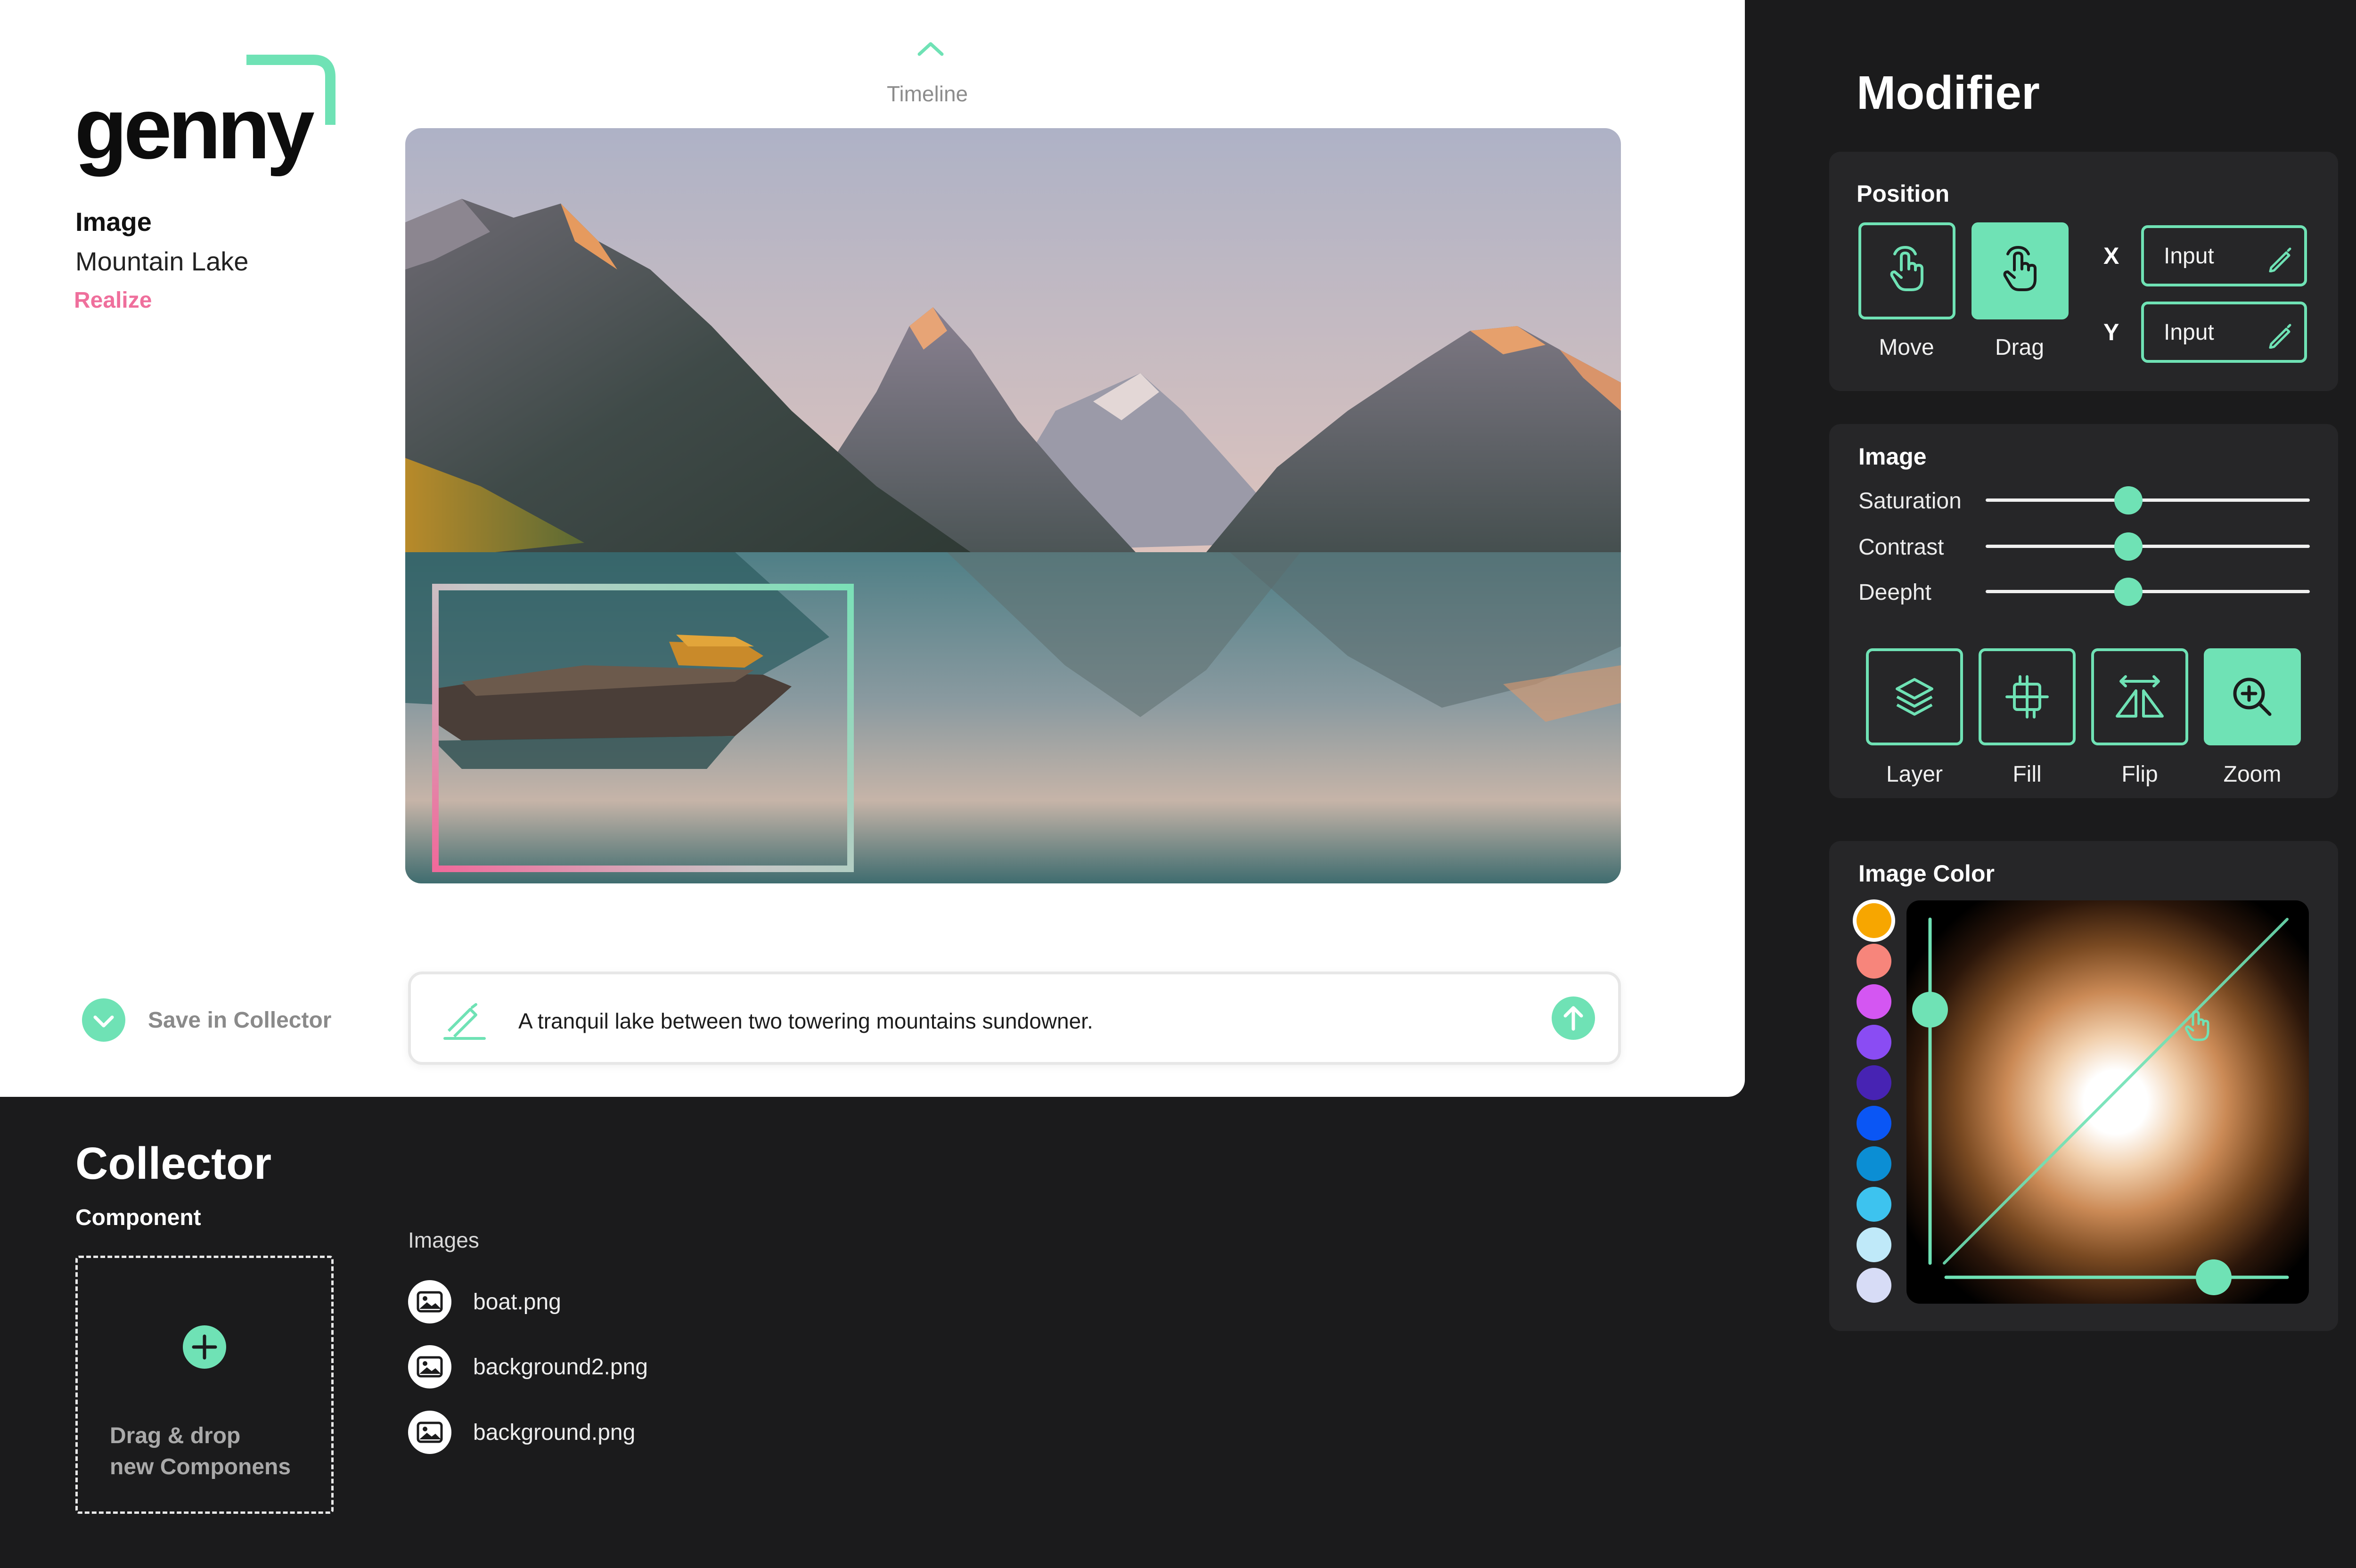 This screenshot has width=2356, height=1568. I want to click on y-input-placeholder: Input, so click(2189, 332).